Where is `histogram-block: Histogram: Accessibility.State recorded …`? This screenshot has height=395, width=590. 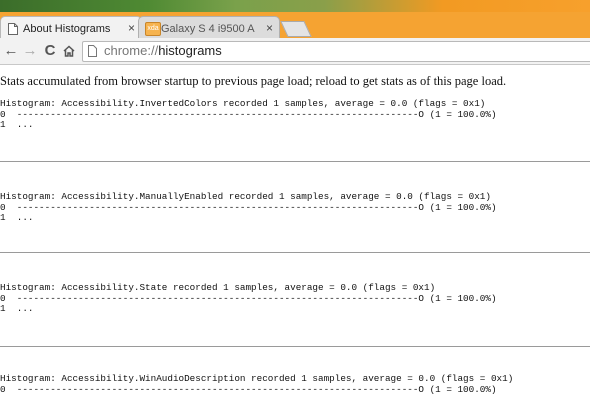 histogram-block: Histogram: Accessibility.State recorded … is located at coordinates (295, 299).